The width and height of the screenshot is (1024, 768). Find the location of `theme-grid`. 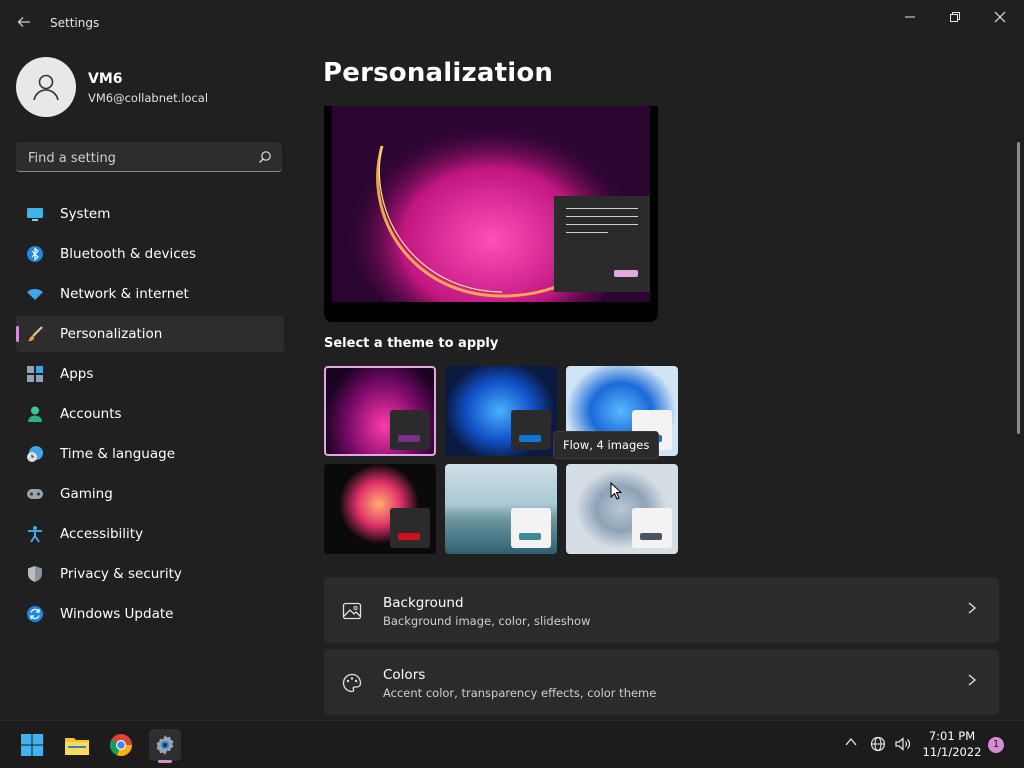

theme-grid is located at coordinates (504, 461).